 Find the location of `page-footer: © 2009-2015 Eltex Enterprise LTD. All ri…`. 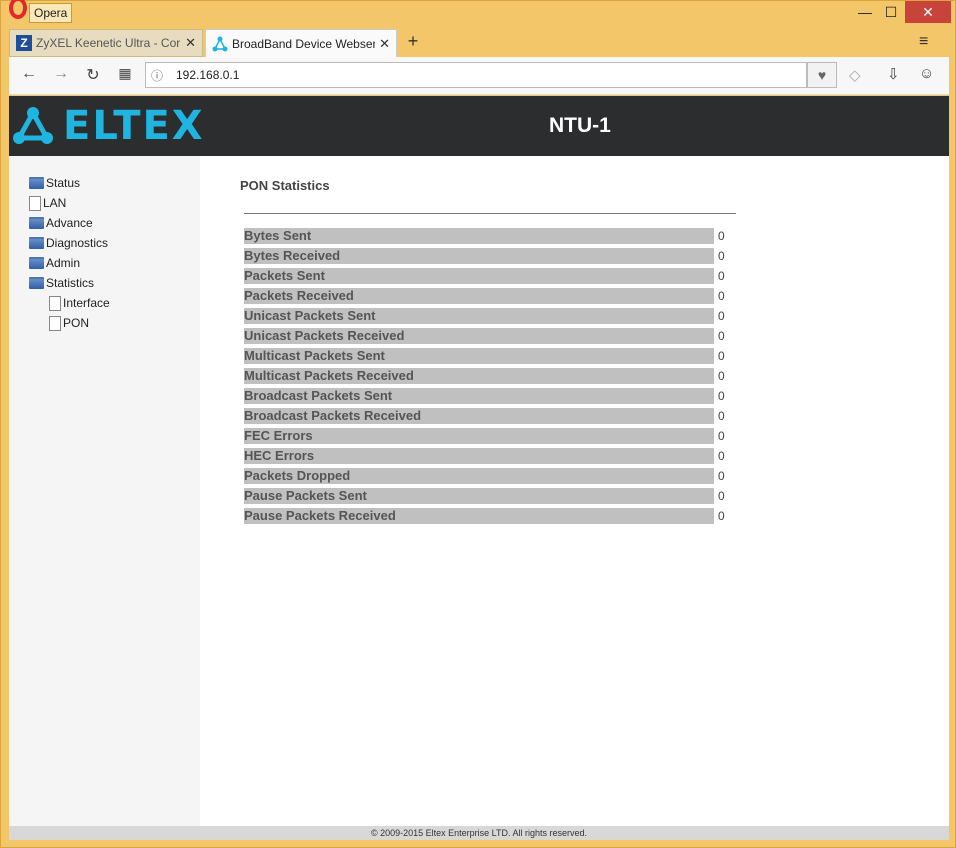

page-footer: © 2009-2015 Eltex Enterprise LTD. All ri… is located at coordinates (479, 833).